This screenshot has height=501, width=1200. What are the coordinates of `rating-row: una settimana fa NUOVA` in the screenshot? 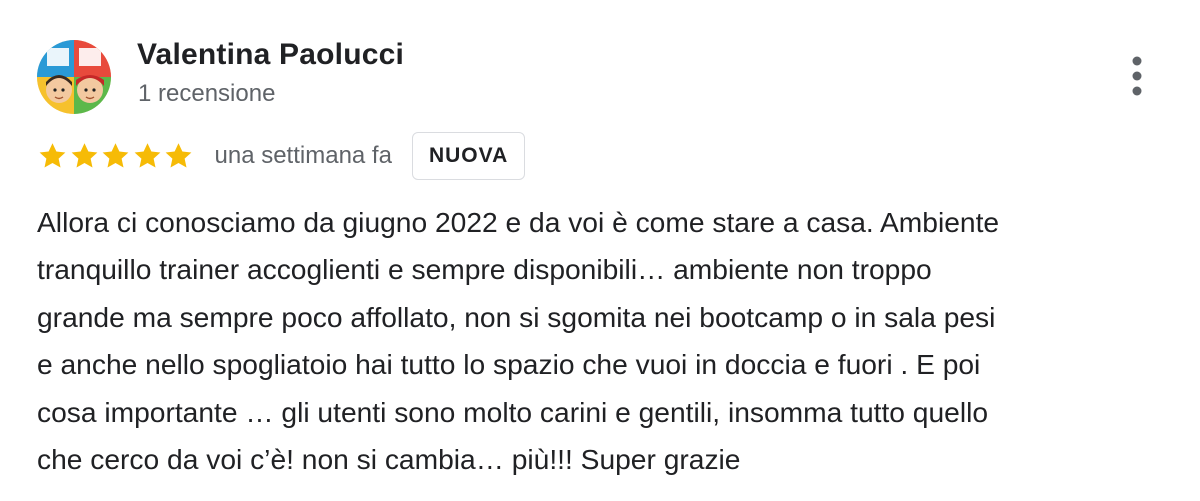 It's located at (281, 156).